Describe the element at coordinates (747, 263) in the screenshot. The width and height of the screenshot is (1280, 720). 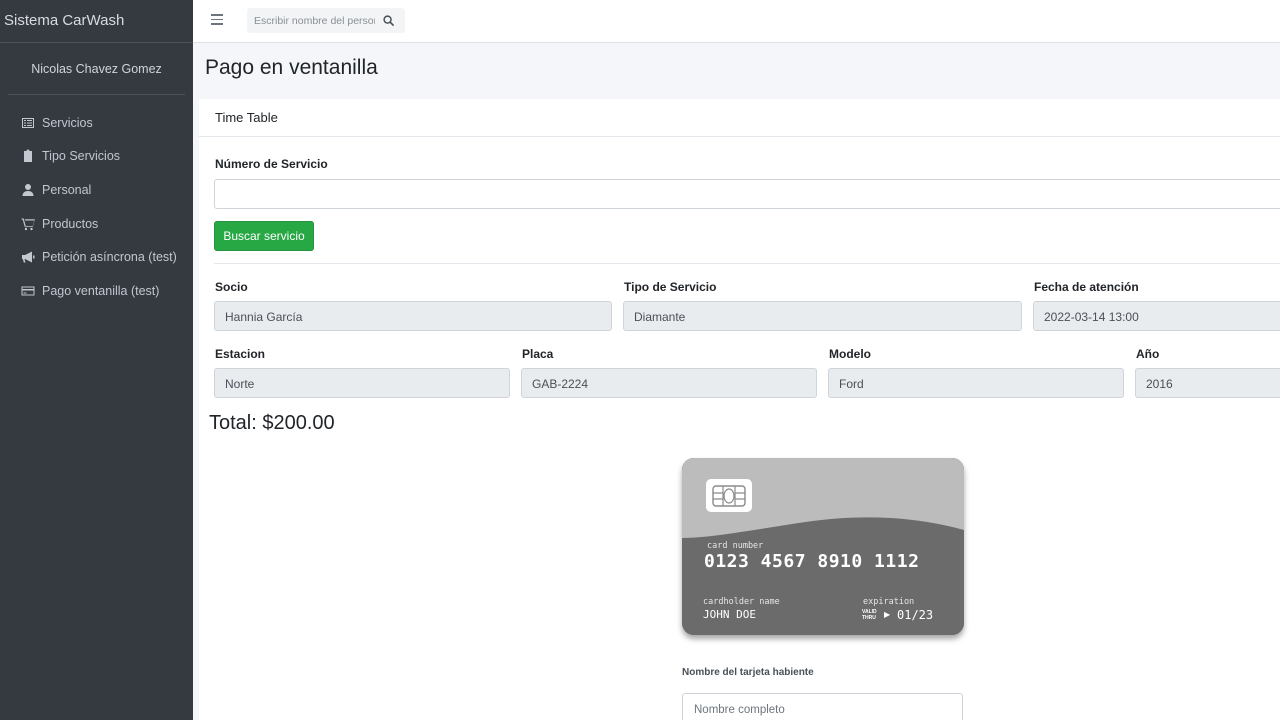
I see `divider` at that location.